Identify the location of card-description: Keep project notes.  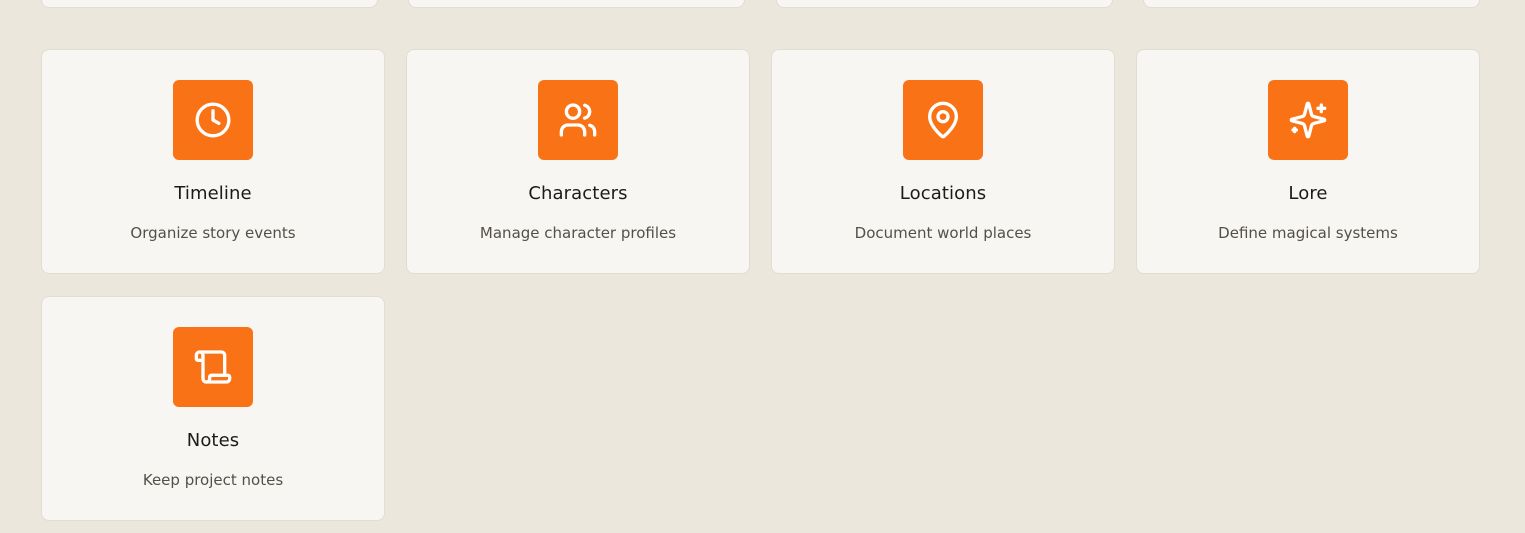
(213, 480).